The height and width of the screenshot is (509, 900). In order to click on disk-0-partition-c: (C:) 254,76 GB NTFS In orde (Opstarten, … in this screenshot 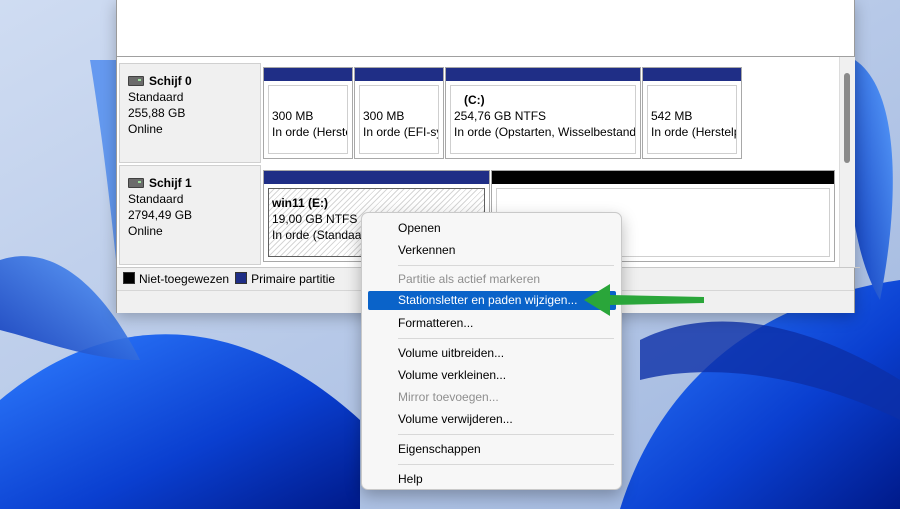, I will do `click(543, 113)`.